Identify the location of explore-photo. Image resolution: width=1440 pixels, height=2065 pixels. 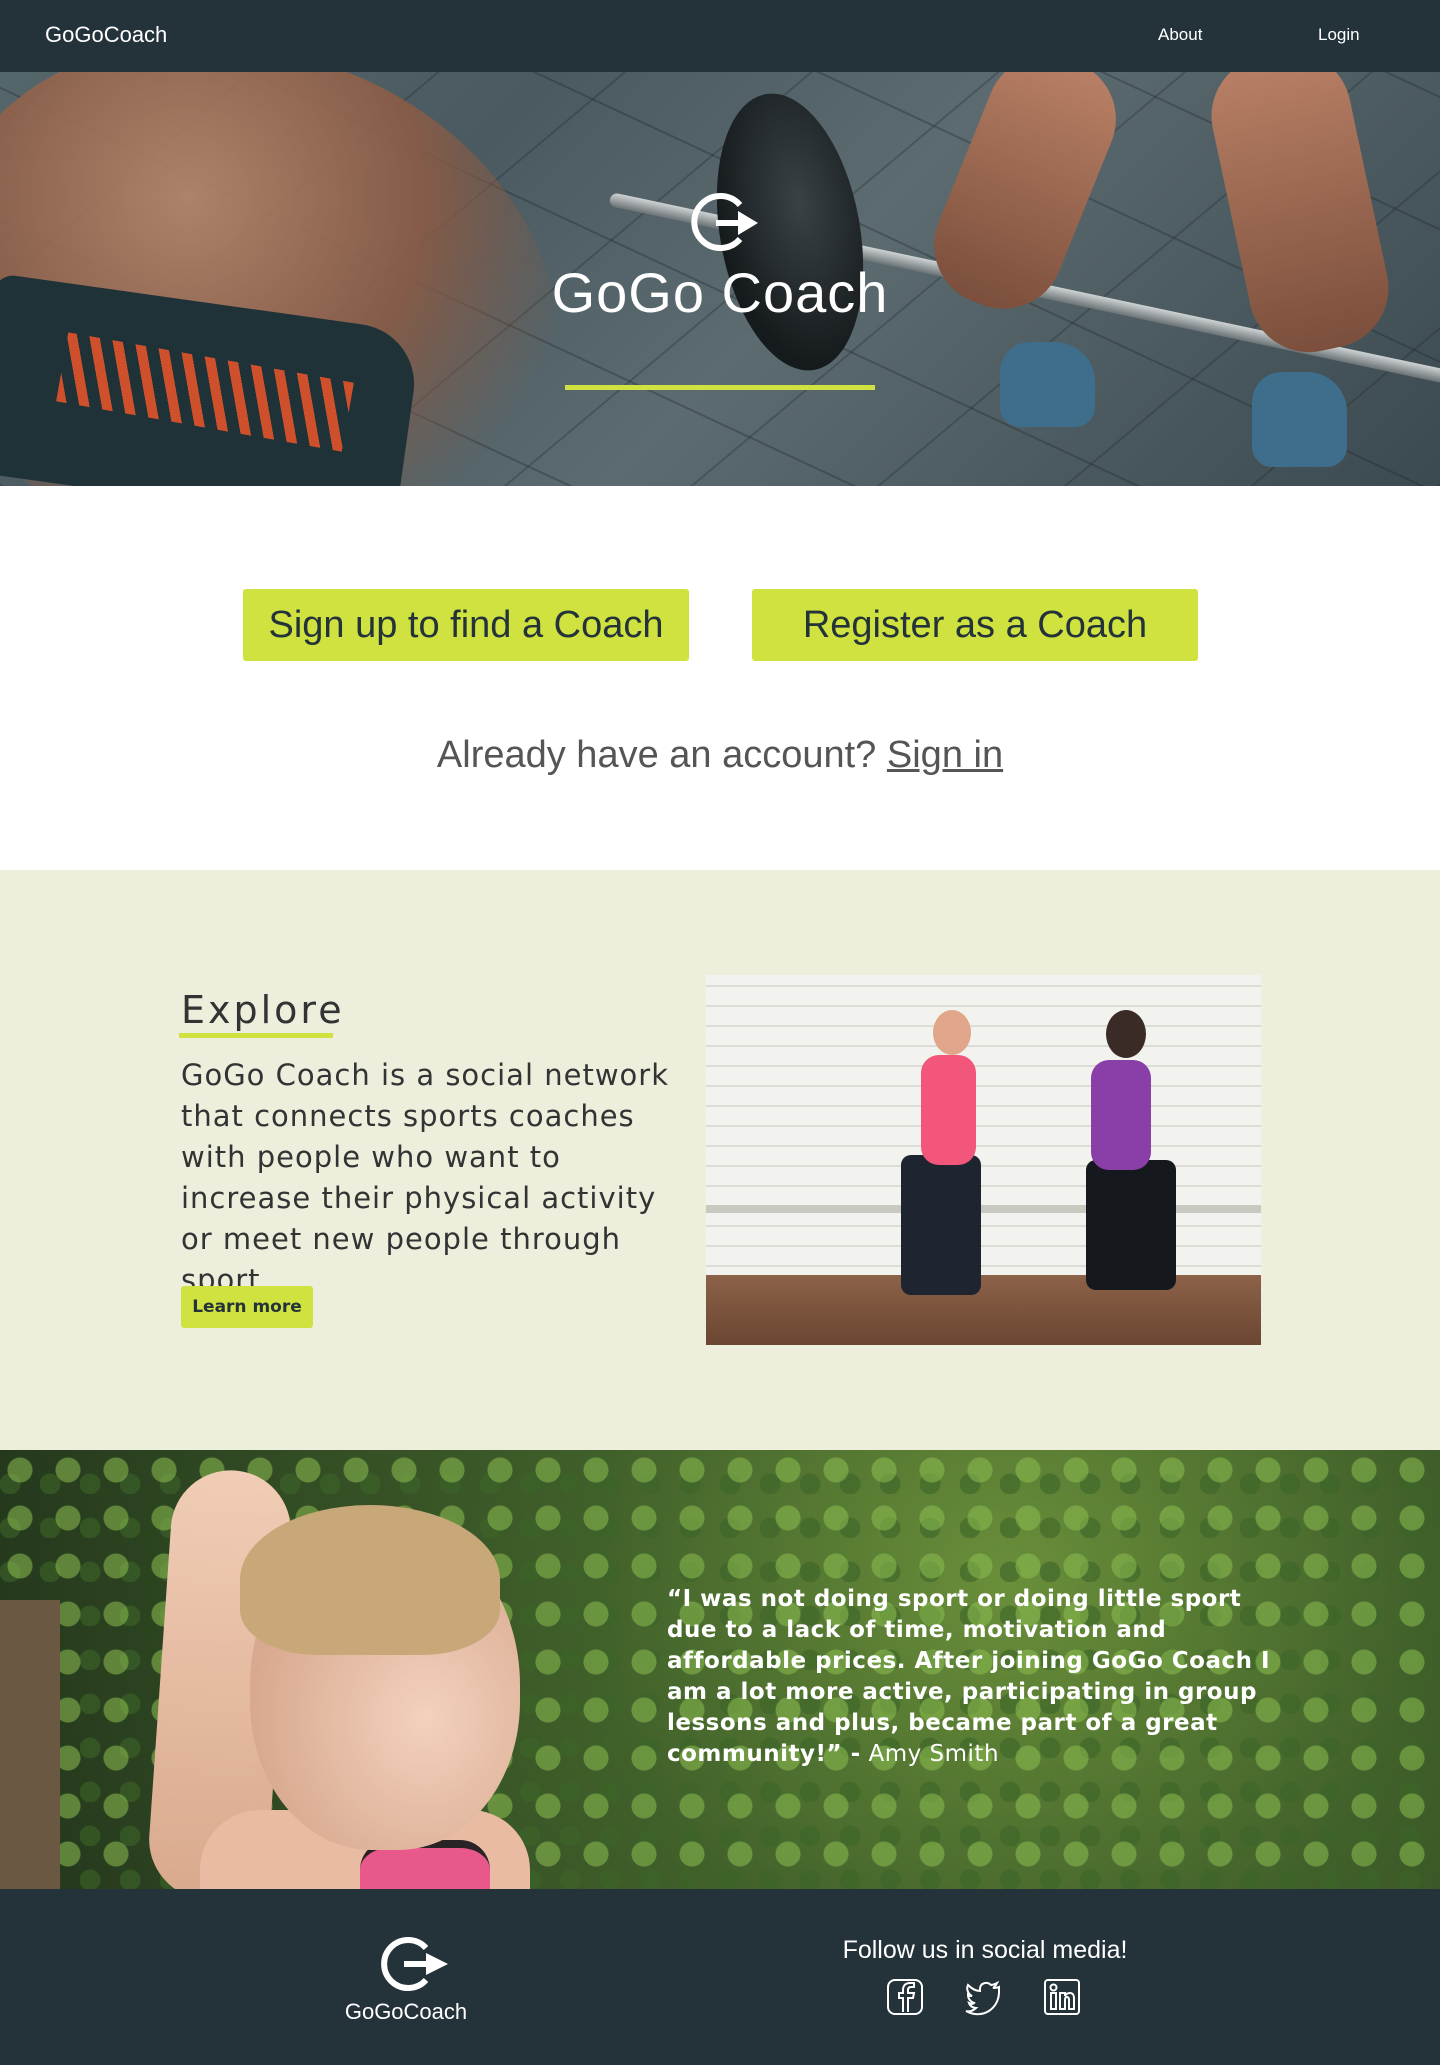
(983, 1160).